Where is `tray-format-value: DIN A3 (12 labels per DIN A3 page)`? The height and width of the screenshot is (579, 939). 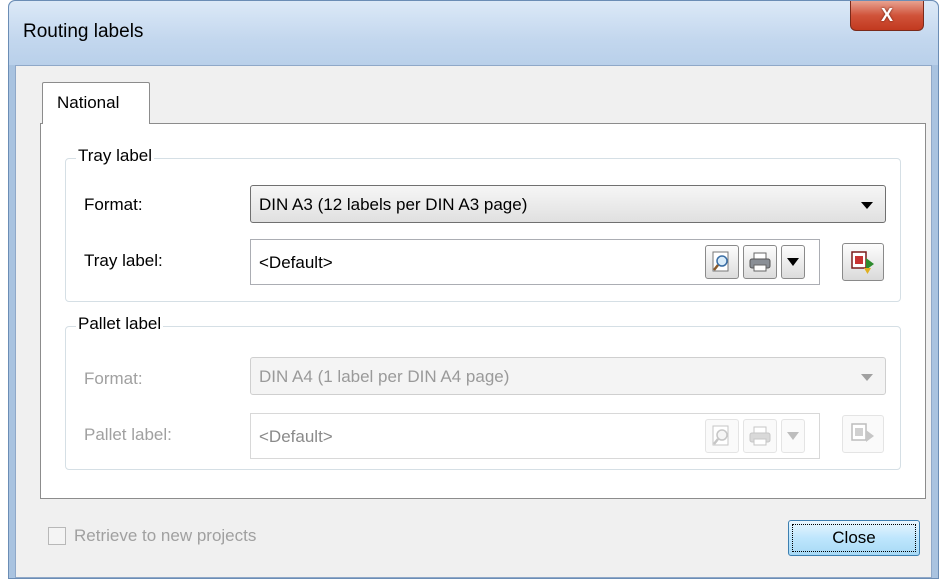
tray-format-value: DIN A3 (12 labels per DIN A3 page) is located at coordinates (393, 204).